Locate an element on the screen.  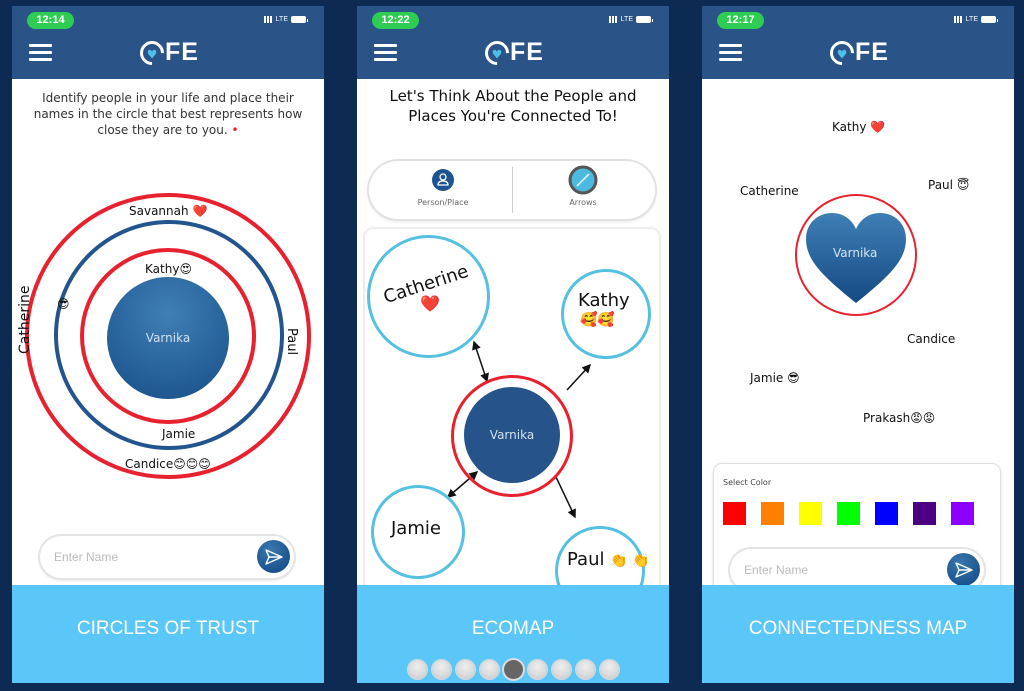
ecomap-node: Jamie is located at coordinates (418, 532).